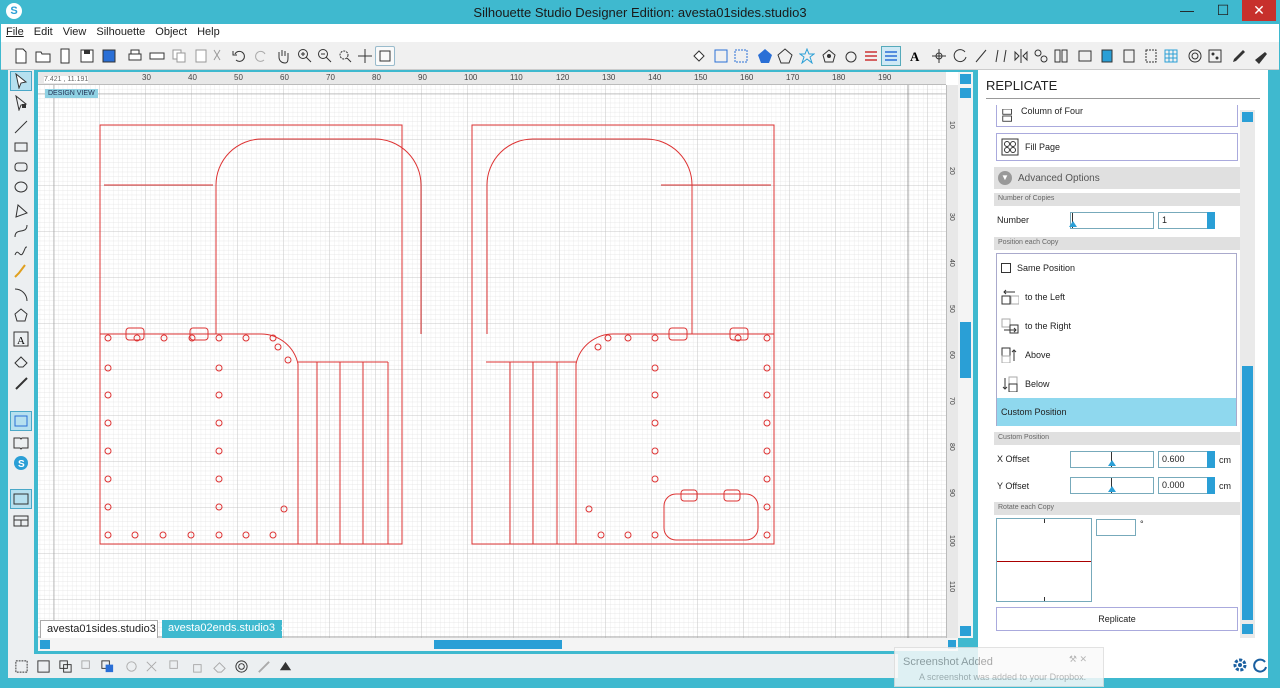  I want to click on copy-icon, so click(179, 56).